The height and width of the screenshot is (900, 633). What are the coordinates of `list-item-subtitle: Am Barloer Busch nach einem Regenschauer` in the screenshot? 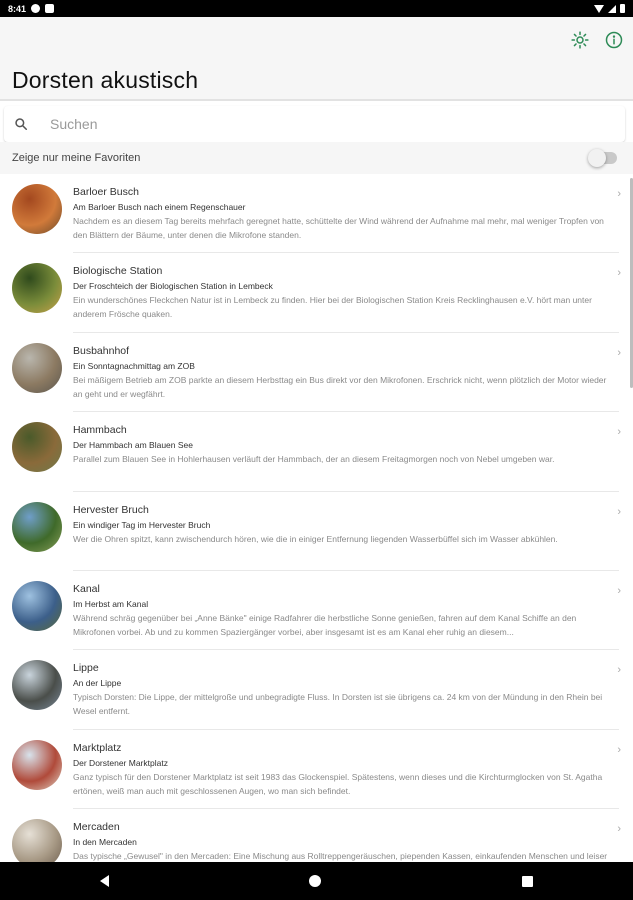 It's located at (159, 207).